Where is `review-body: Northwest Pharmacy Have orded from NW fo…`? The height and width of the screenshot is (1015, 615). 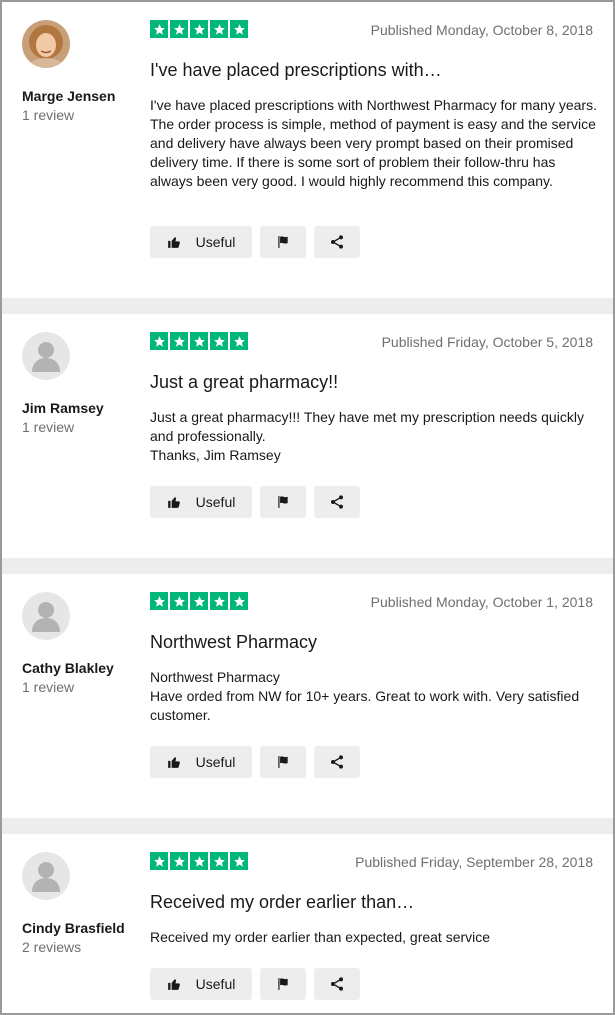 review-body: Northwest Pharmacy Have orded from NW fo… is located at coordinates (374, 696).